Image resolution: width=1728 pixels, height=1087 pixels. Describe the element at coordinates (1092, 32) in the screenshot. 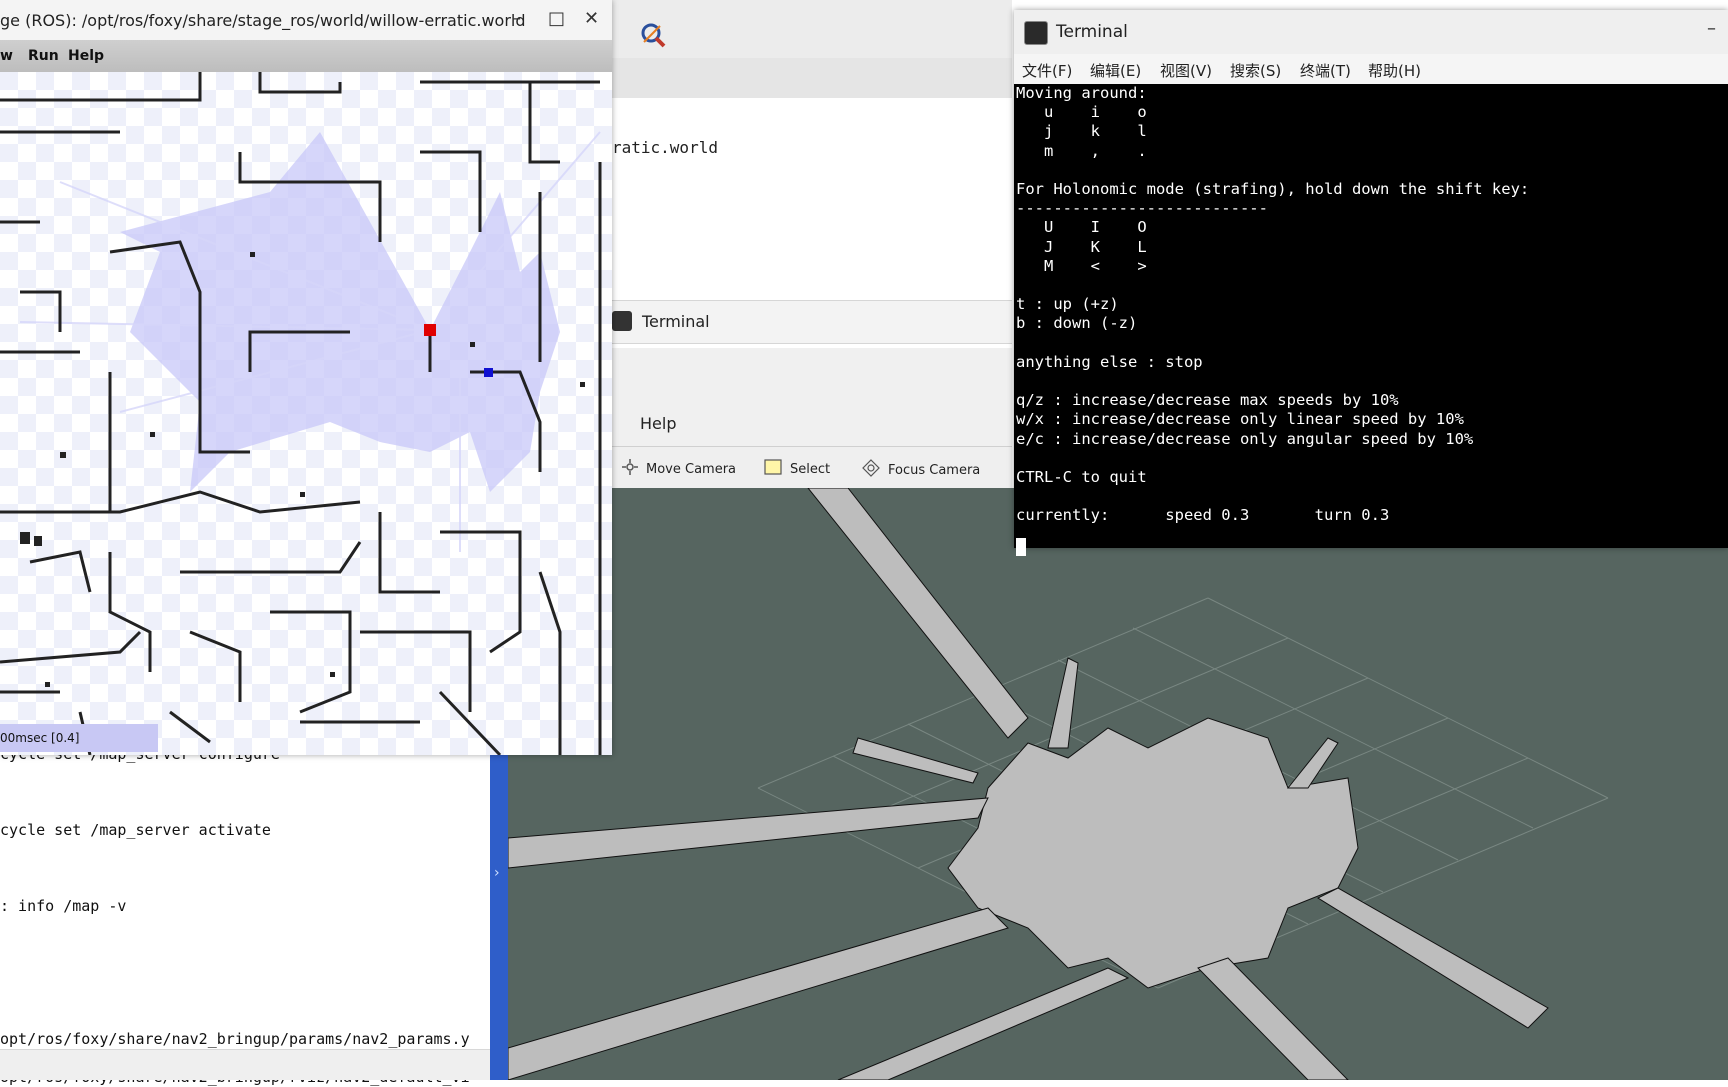

I see `terminal-title: Terminal` at that location.